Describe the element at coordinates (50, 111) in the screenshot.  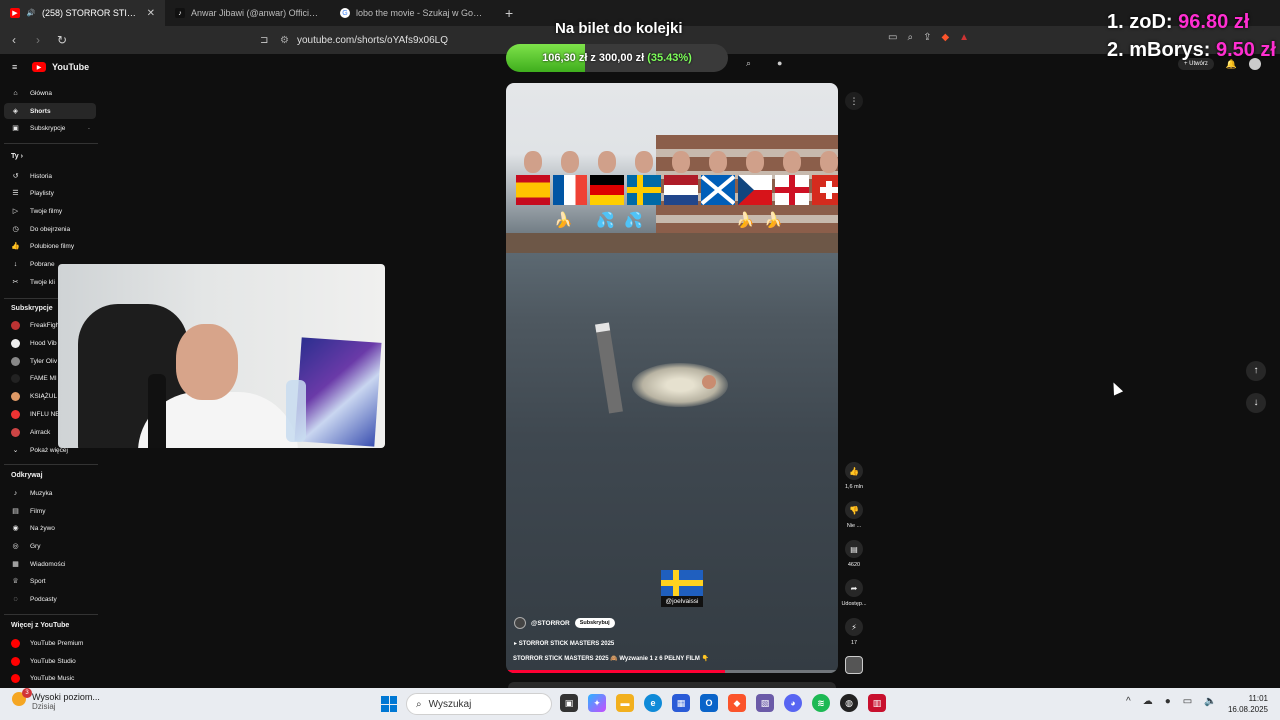
I see `sidebar-item-shorts: ◈ Shorts` at that location.